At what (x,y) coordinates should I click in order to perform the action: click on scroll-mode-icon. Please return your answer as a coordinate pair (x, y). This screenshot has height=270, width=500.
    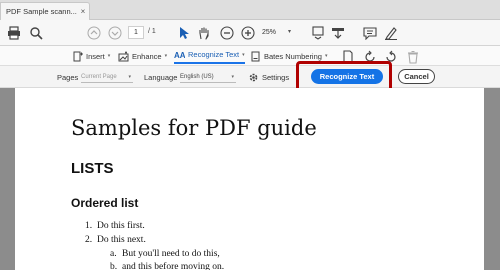
    Looking at the image, I should click on (338, 33).